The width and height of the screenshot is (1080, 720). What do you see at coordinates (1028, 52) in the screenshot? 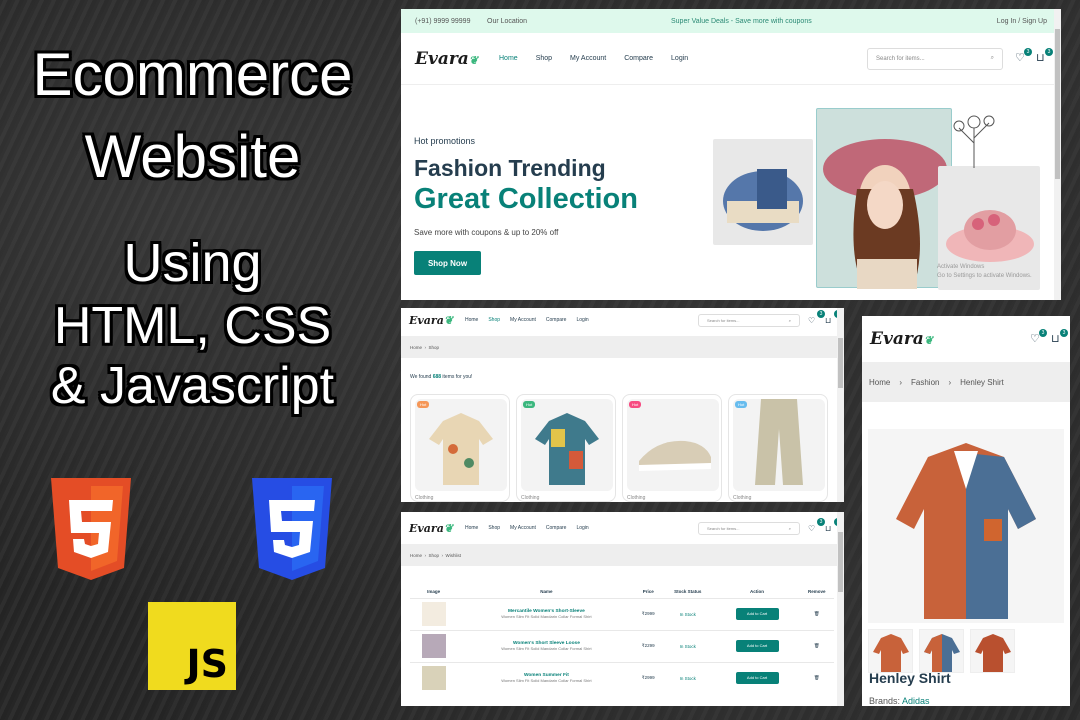
I see `wishlist-badge: 3` at bounding box center [1028, 52].